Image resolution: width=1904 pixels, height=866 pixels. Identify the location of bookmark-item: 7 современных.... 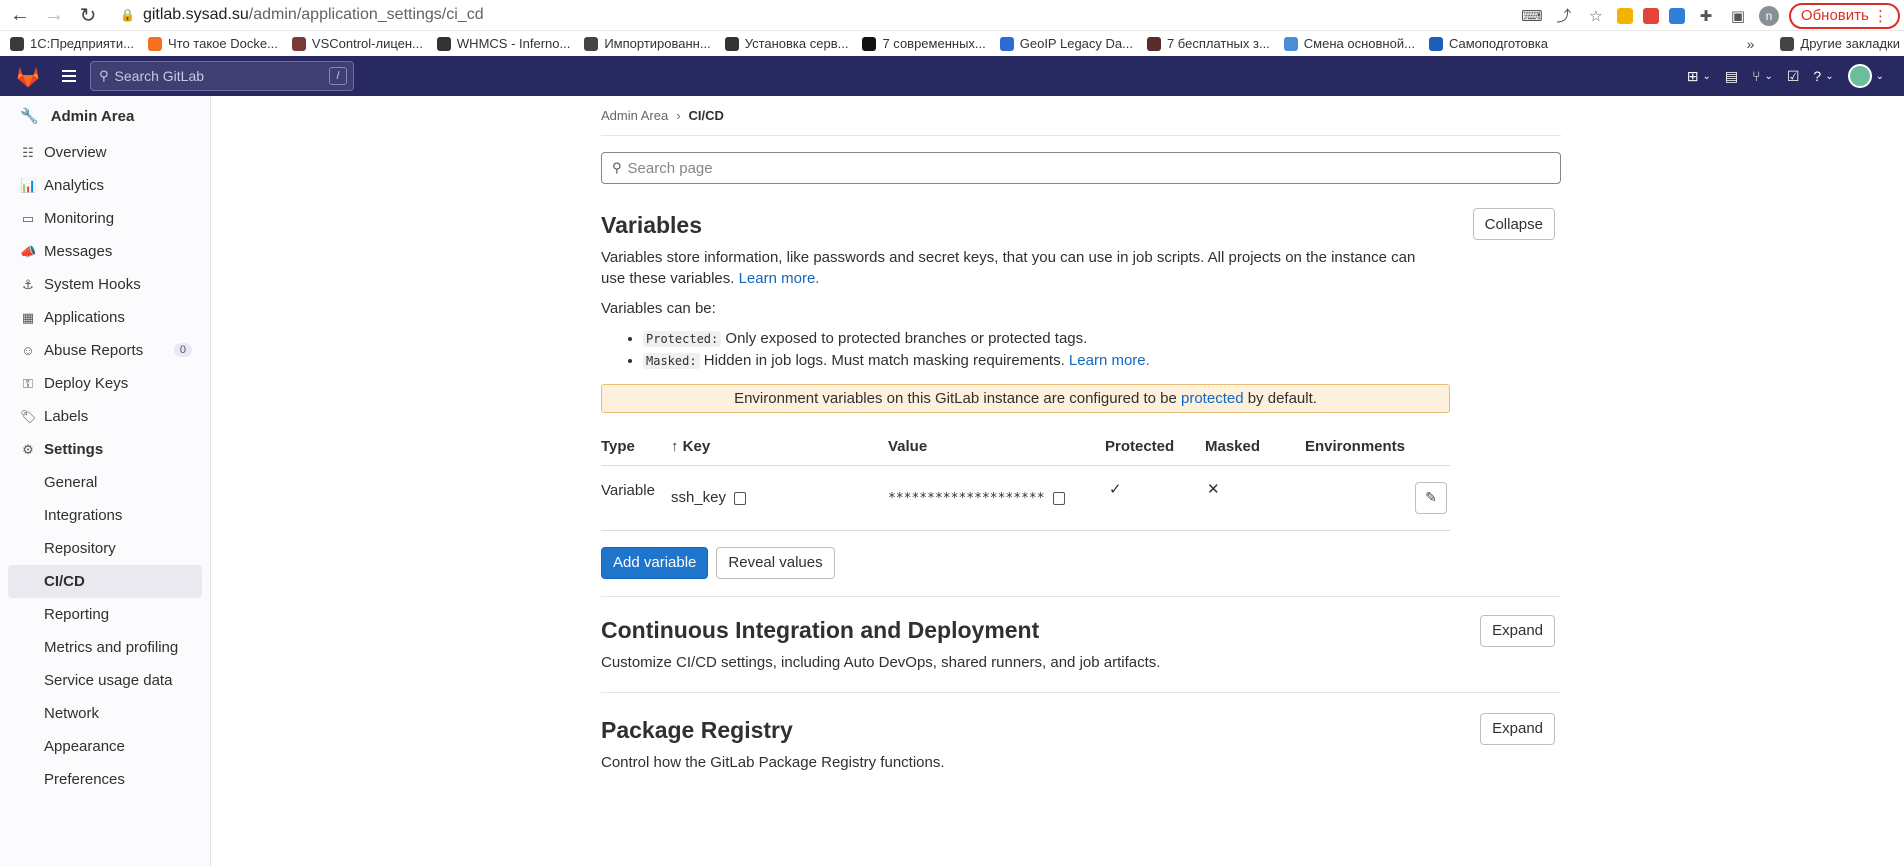
(924, 43).